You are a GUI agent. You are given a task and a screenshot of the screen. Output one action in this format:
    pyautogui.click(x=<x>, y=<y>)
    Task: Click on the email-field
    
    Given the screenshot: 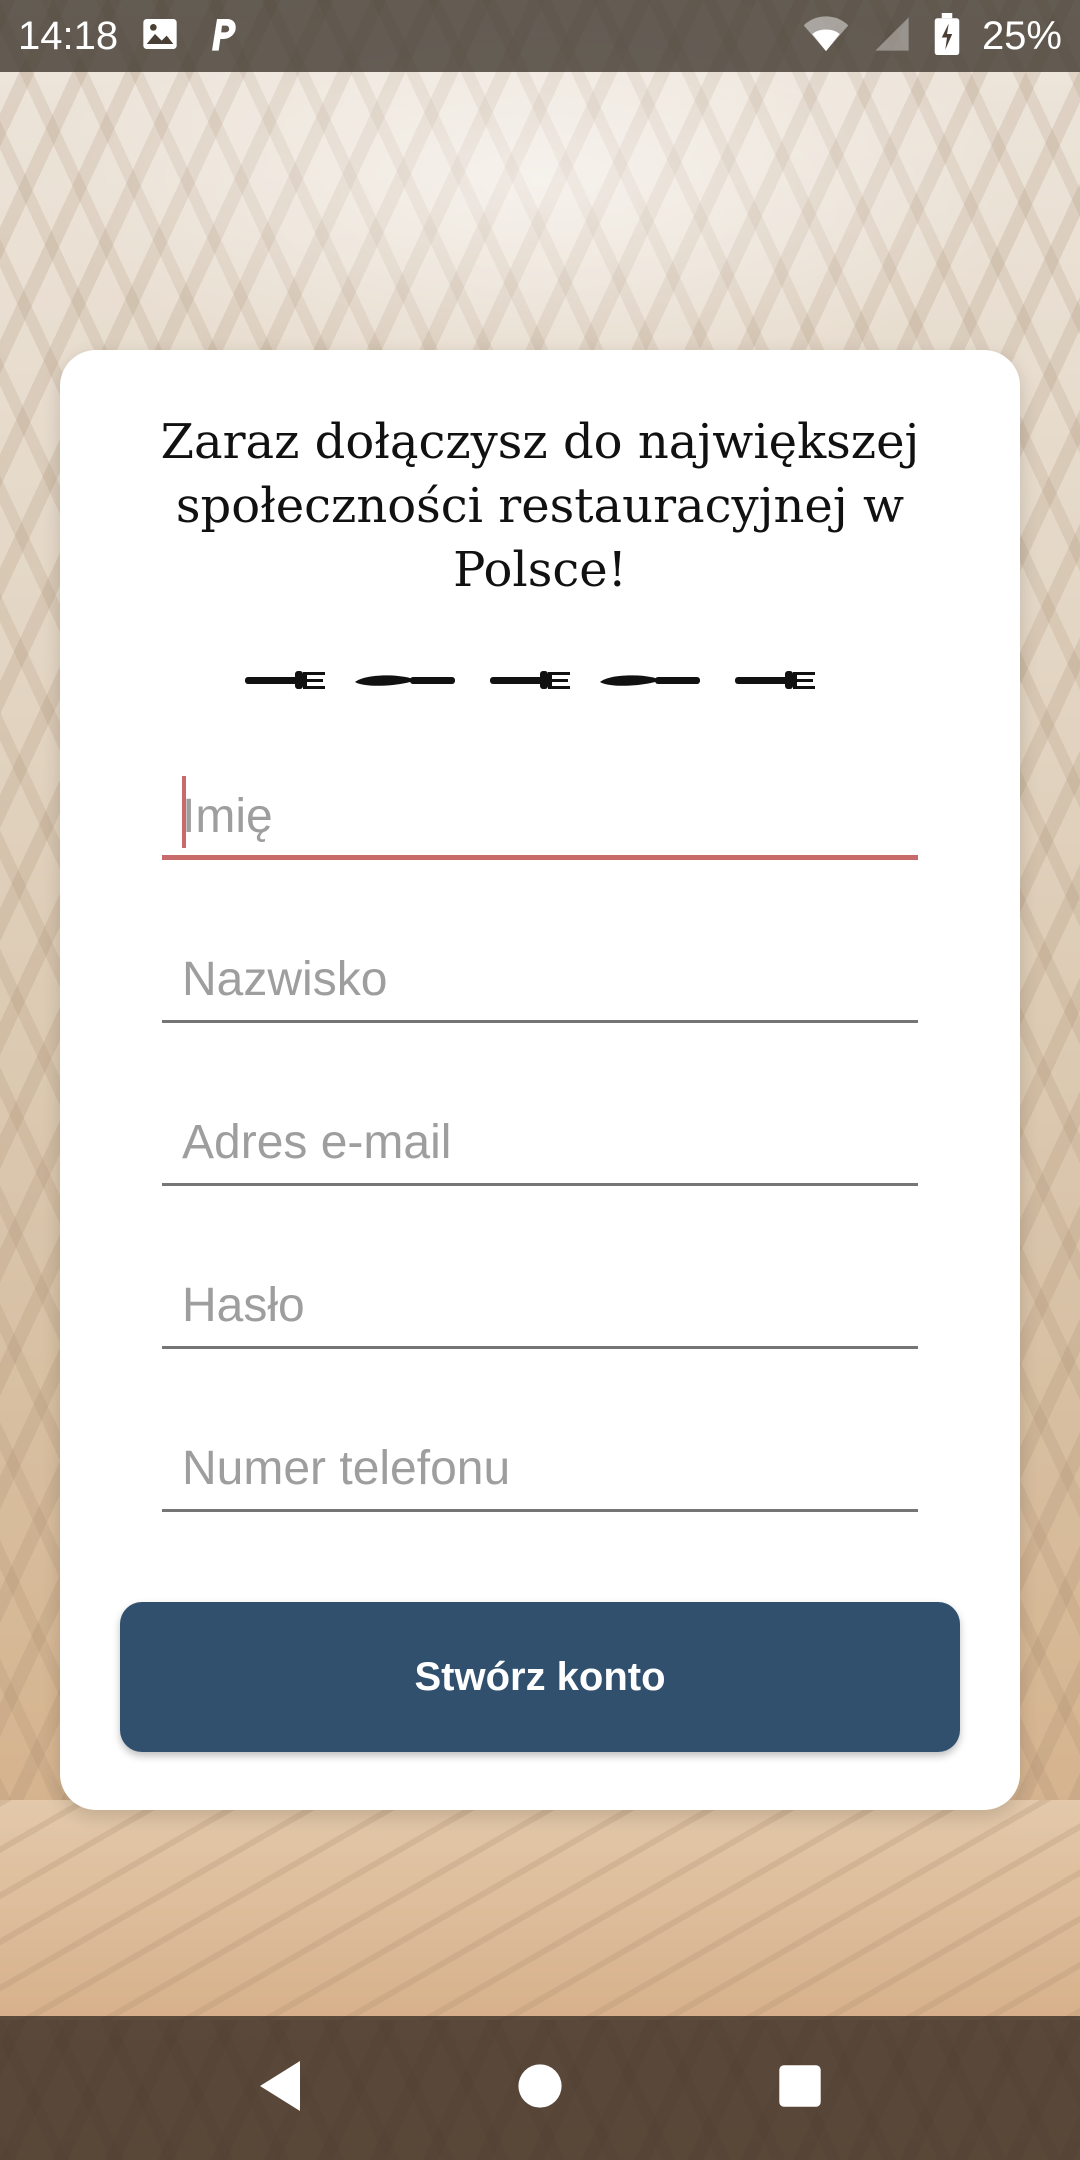 What is the action you would take?
    pyautogui.click(x=540, y=1141)
    